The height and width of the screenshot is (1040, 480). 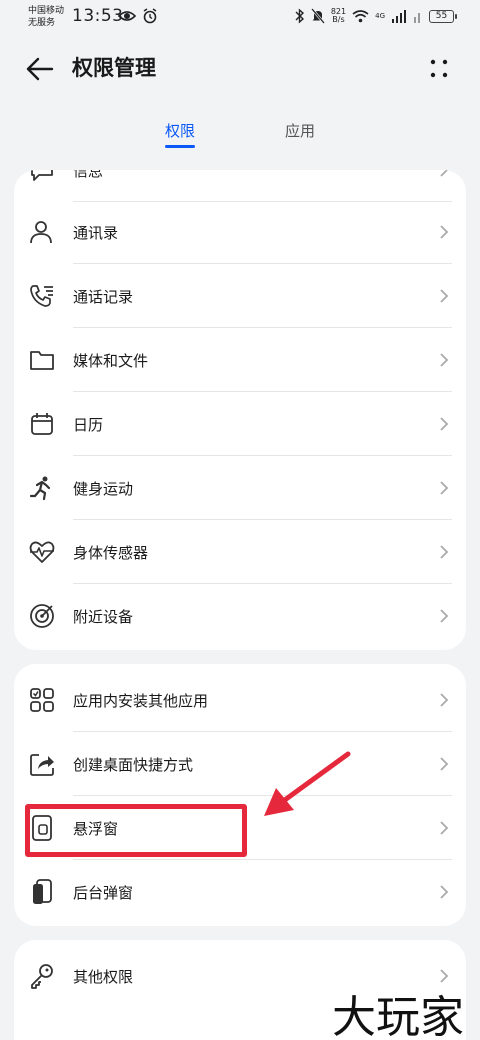 What do you see at coordinates (42, 765) in the screenshot?
I see `shortcut-icon` at bounding box center [42, 765].